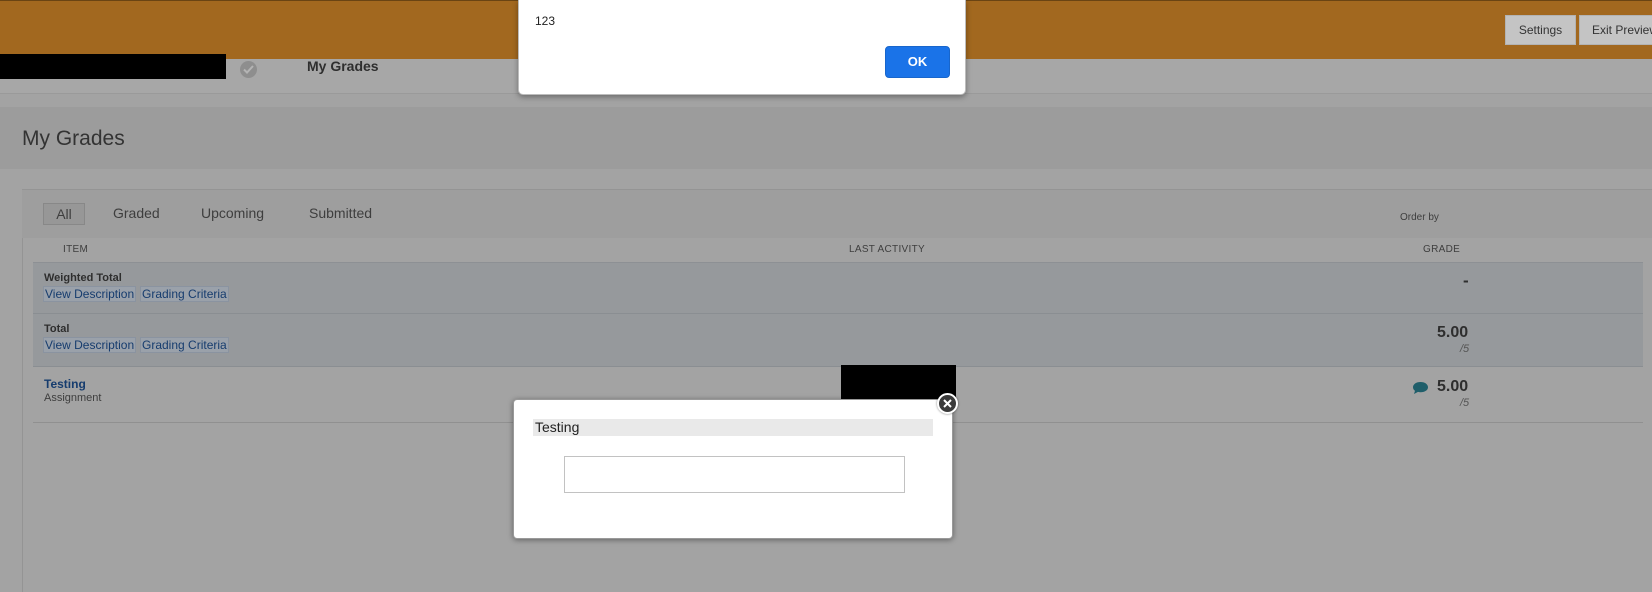 Image resolution: width=1652 pixels, height=592 pixels. Describe the element at coordinates (248, 69) in the screenshot. I see `check-icon` at that location.